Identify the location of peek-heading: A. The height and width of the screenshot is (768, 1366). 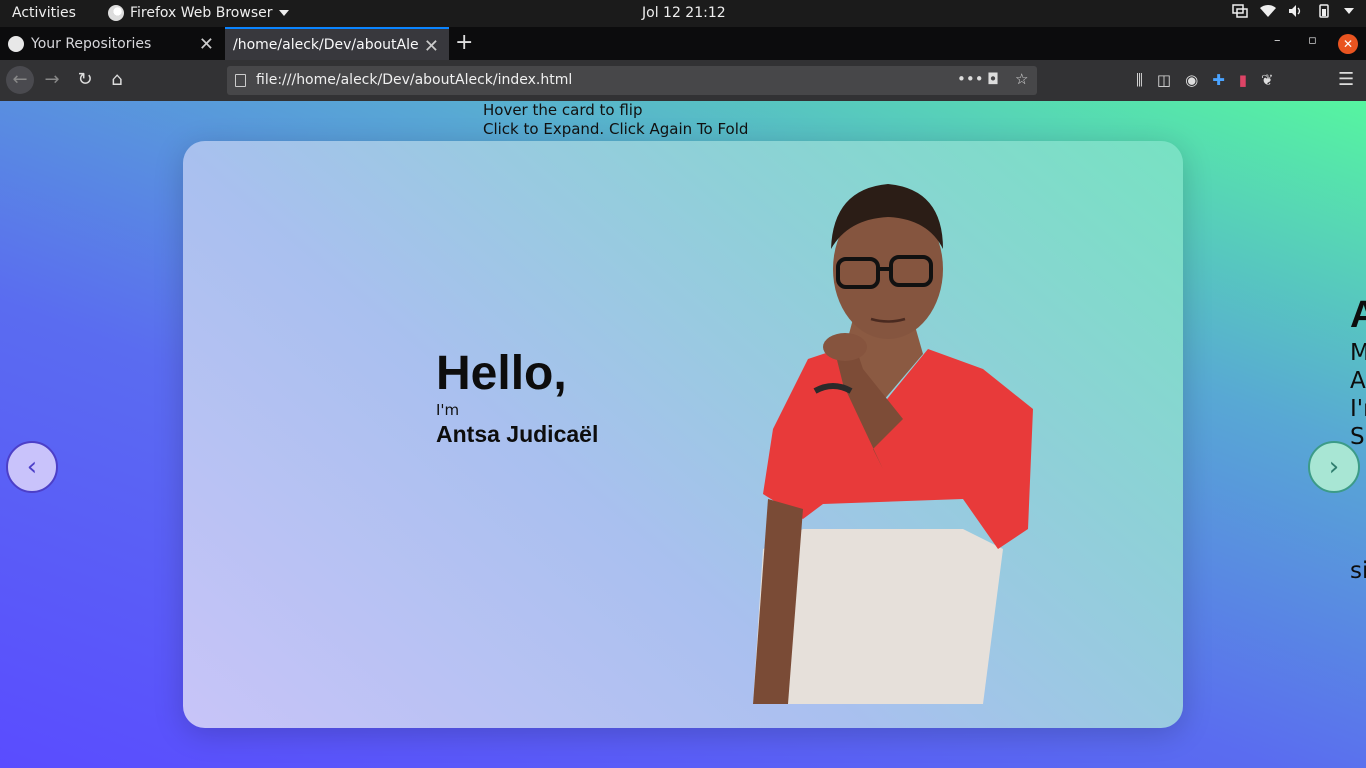
(1358, 315).